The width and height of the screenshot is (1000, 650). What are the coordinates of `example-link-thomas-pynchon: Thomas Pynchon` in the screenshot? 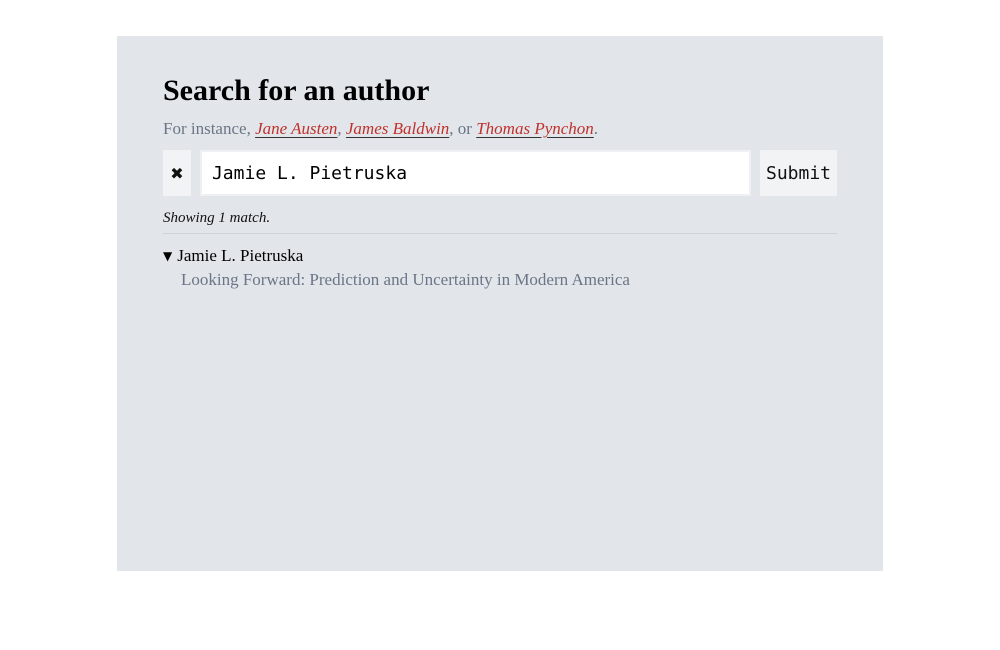 It's located at (535, 128).